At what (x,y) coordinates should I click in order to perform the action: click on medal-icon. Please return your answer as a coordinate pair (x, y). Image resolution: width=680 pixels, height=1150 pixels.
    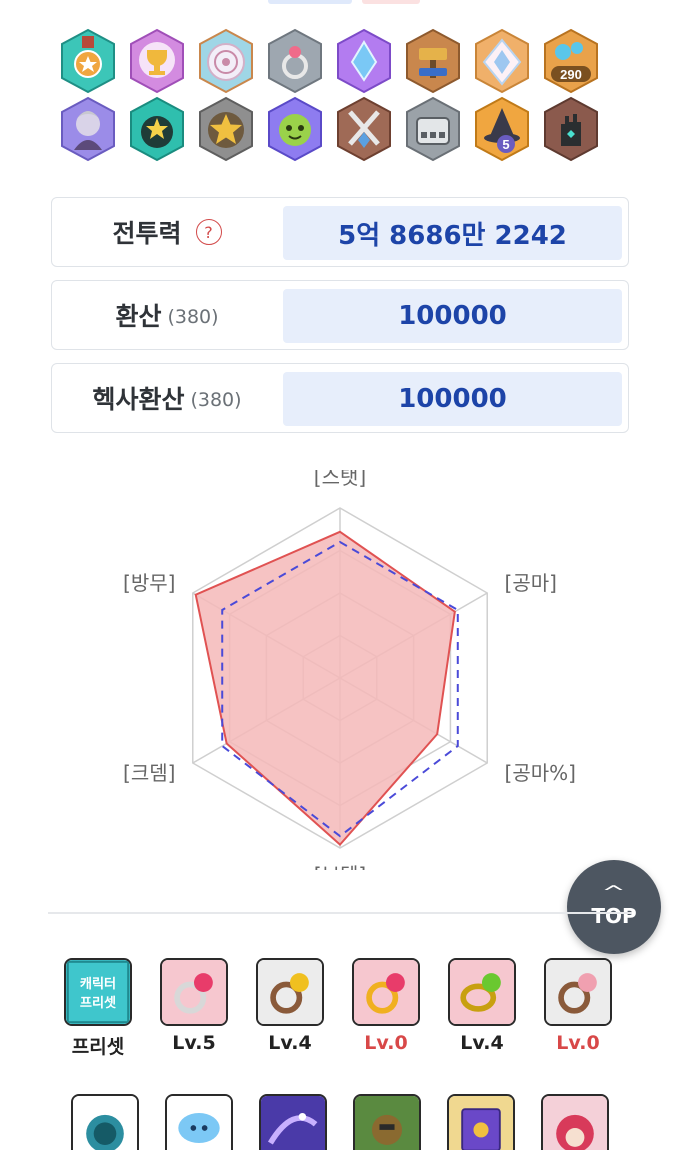
    Looking at the image, I should click on (88, 61).